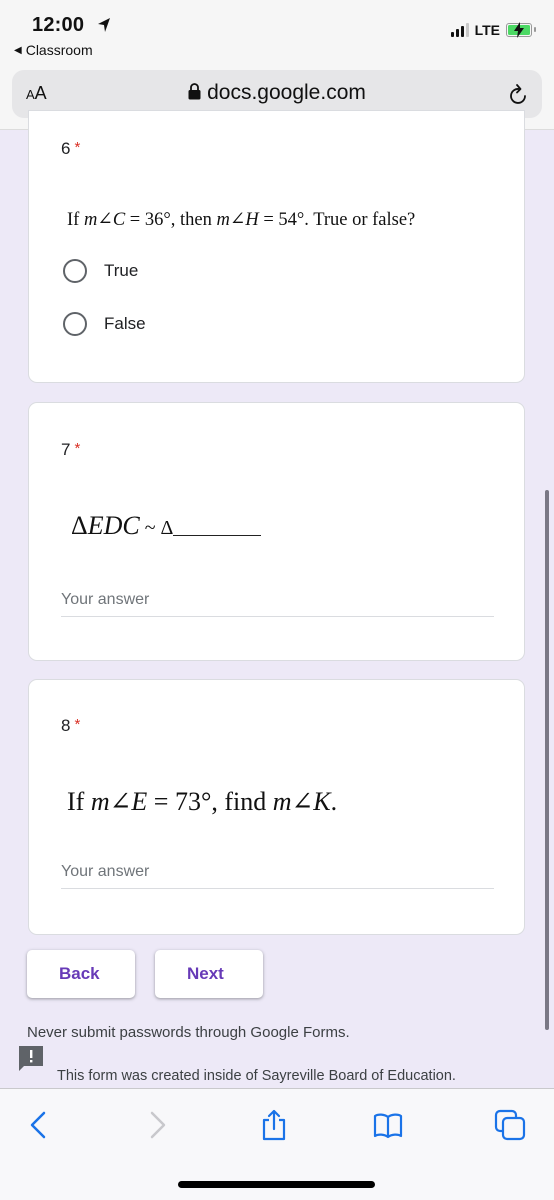 This screenshot has width=554, height=1200. Describe the element at coordinates (217, 527) in the screenshot. I see `blank-line` at that location.